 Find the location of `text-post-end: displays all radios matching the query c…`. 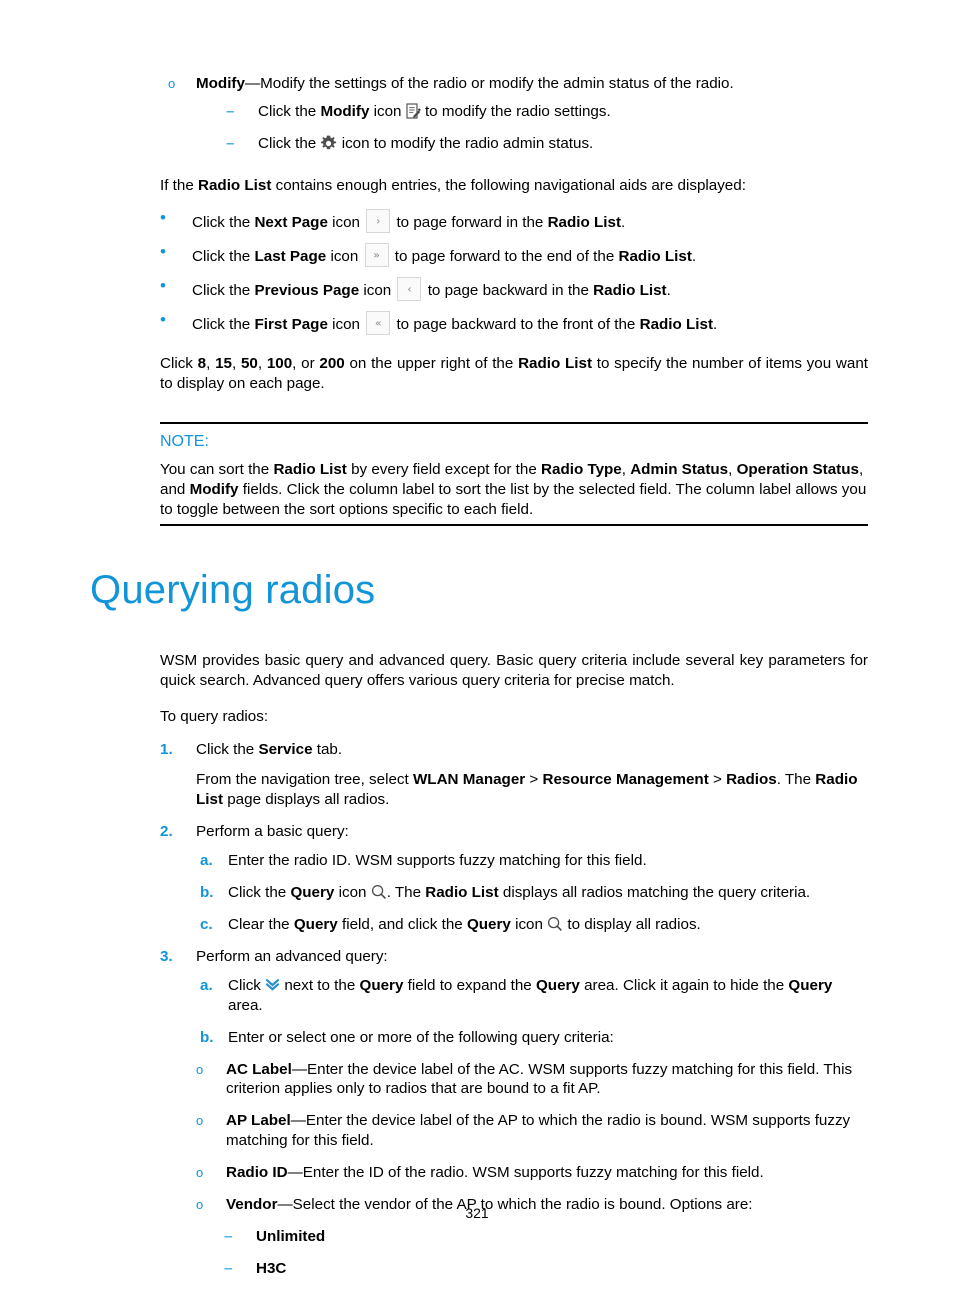

text-post-end: displays all radios matching the query c… is located at coordinates (654, 893).